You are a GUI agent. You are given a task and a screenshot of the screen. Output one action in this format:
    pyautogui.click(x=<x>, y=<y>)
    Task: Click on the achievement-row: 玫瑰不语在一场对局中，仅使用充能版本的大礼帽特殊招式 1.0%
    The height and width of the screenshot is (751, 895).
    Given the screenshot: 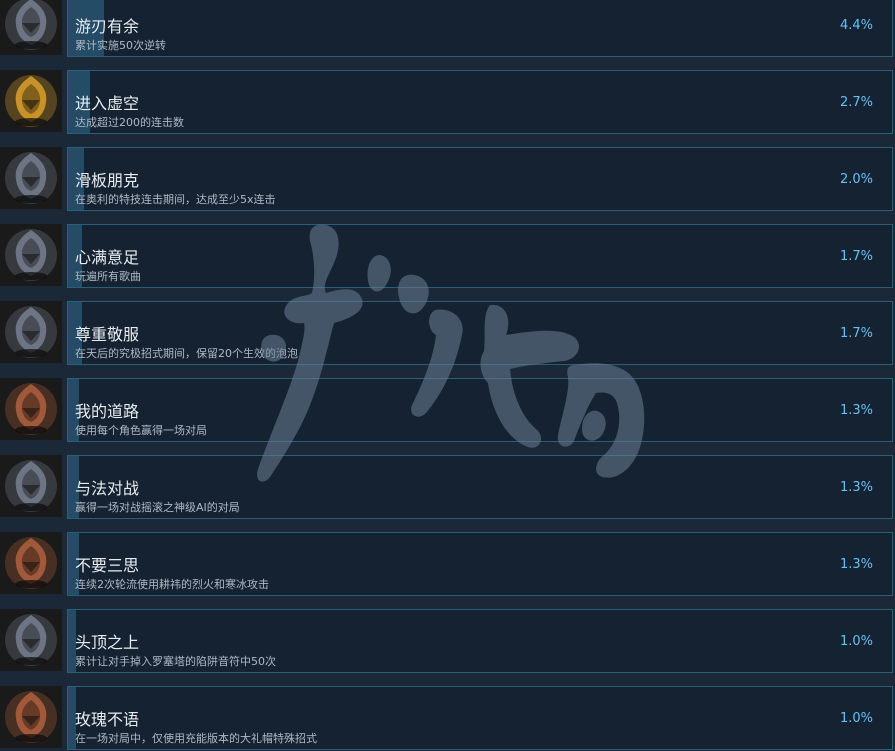 What is the action you would take?
    pyautogui.click(x=447, y=717)
    